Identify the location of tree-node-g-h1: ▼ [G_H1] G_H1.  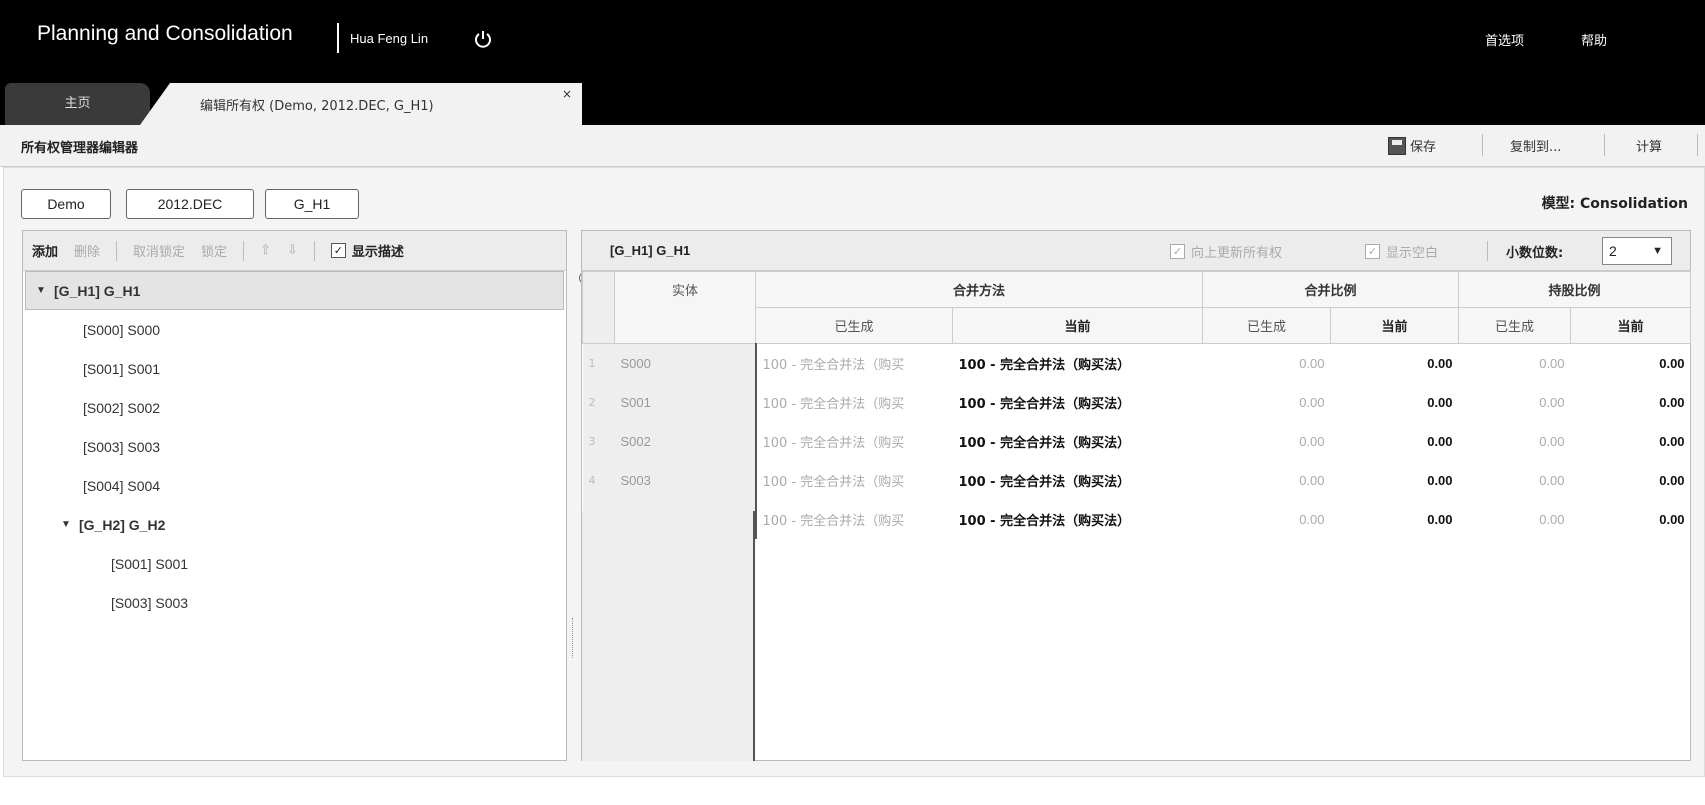
(294, 290).